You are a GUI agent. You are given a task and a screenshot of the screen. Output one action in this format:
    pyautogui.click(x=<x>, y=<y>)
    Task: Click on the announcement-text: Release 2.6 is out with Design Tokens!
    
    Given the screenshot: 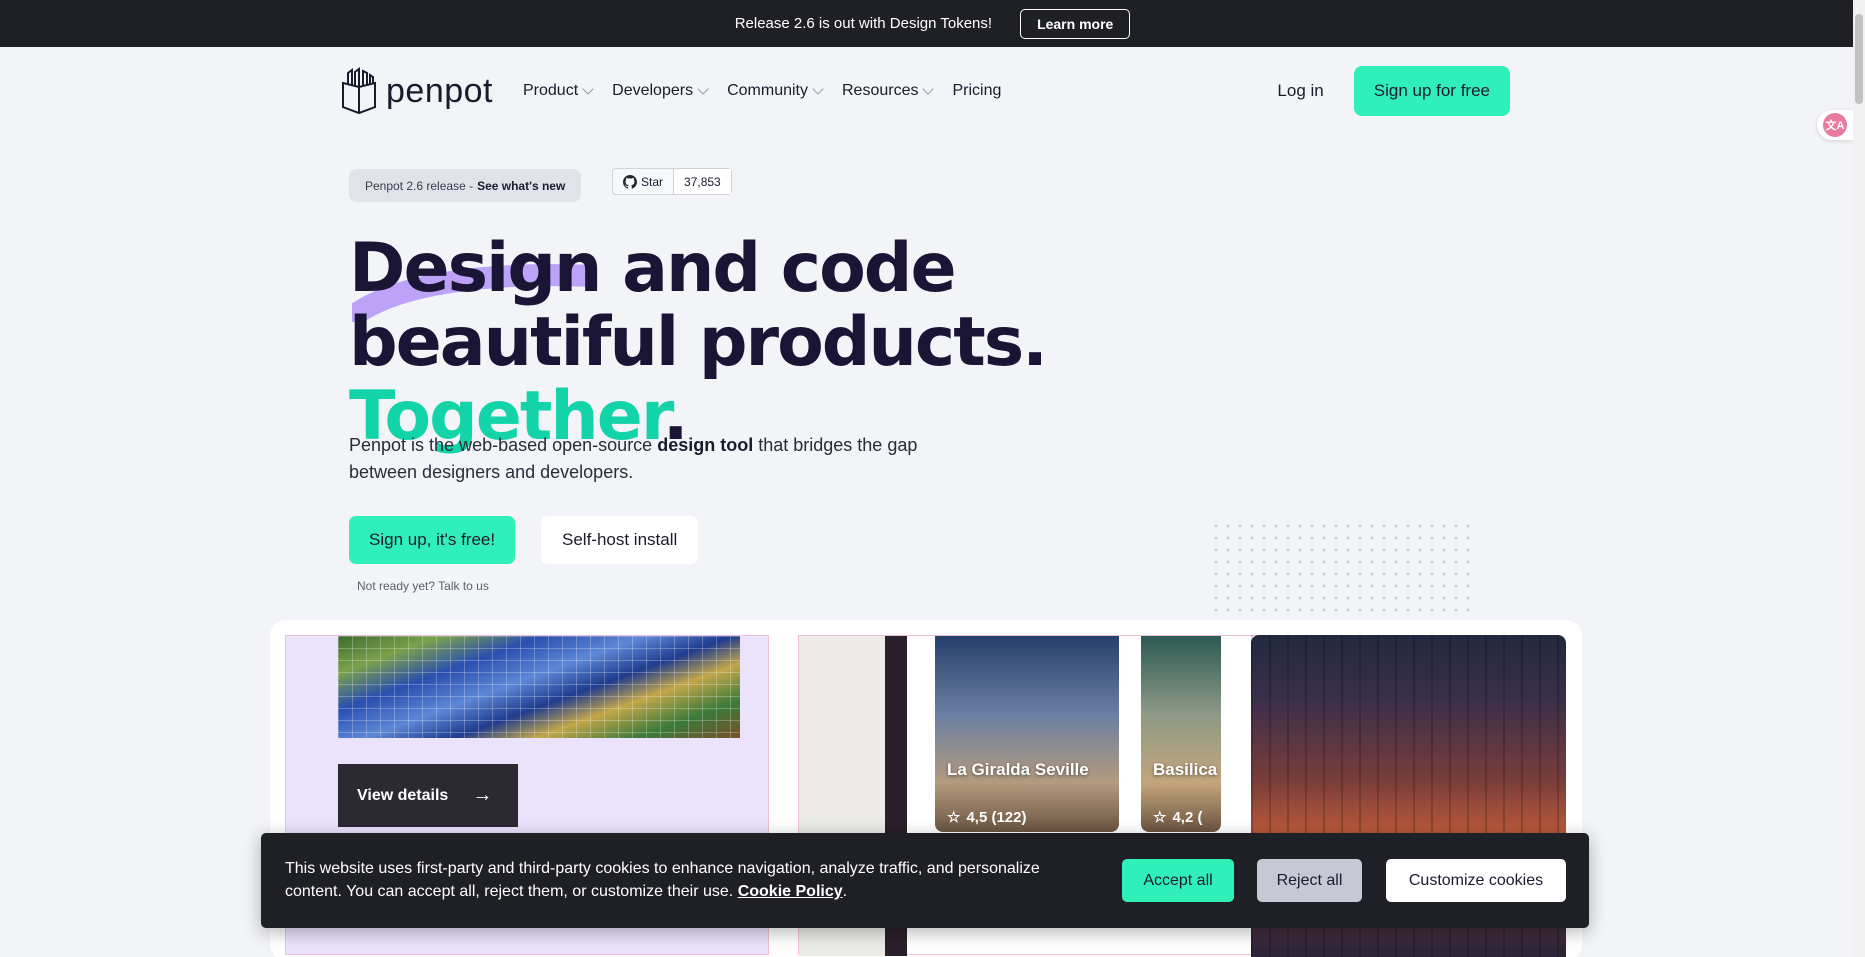 What is the action you would take?
    pyautogui.click(x=863, y=23)
    